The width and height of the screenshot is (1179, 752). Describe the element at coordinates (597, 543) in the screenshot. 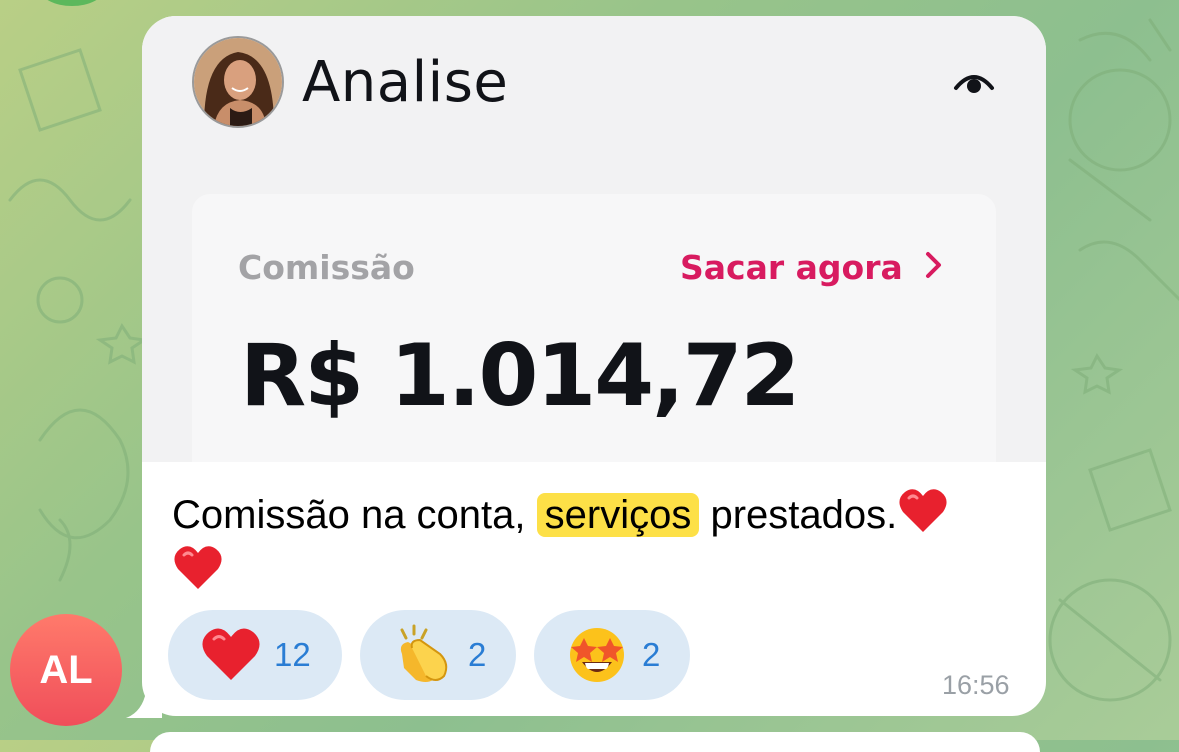

I see `message-caption: Comissão na conta, serviços prestados.` at that location.